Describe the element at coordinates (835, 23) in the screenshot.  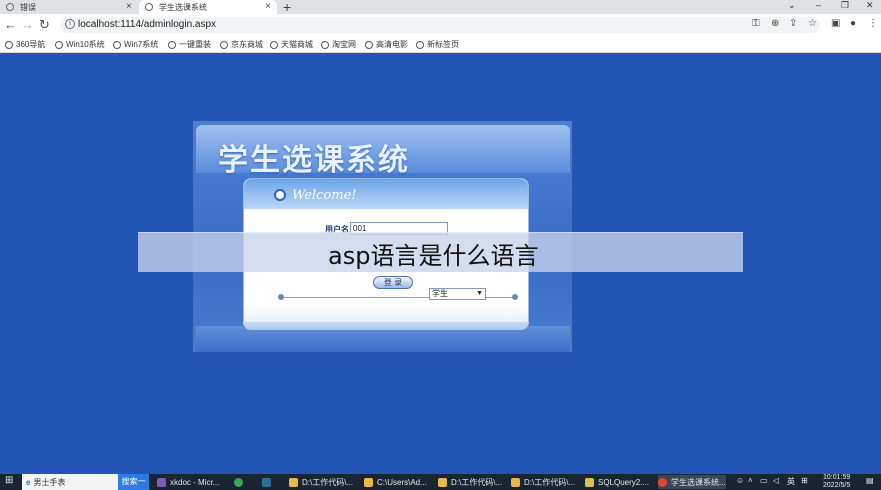
I see `side-panel-icon: ▣` at that location.